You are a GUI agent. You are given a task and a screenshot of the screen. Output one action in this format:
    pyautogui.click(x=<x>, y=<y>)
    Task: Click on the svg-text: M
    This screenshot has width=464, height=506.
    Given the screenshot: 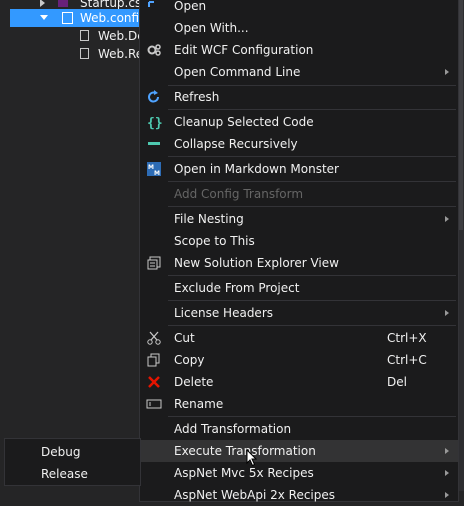 What is the action you would take?
    pyautogui.click(x=157, y=173)
    